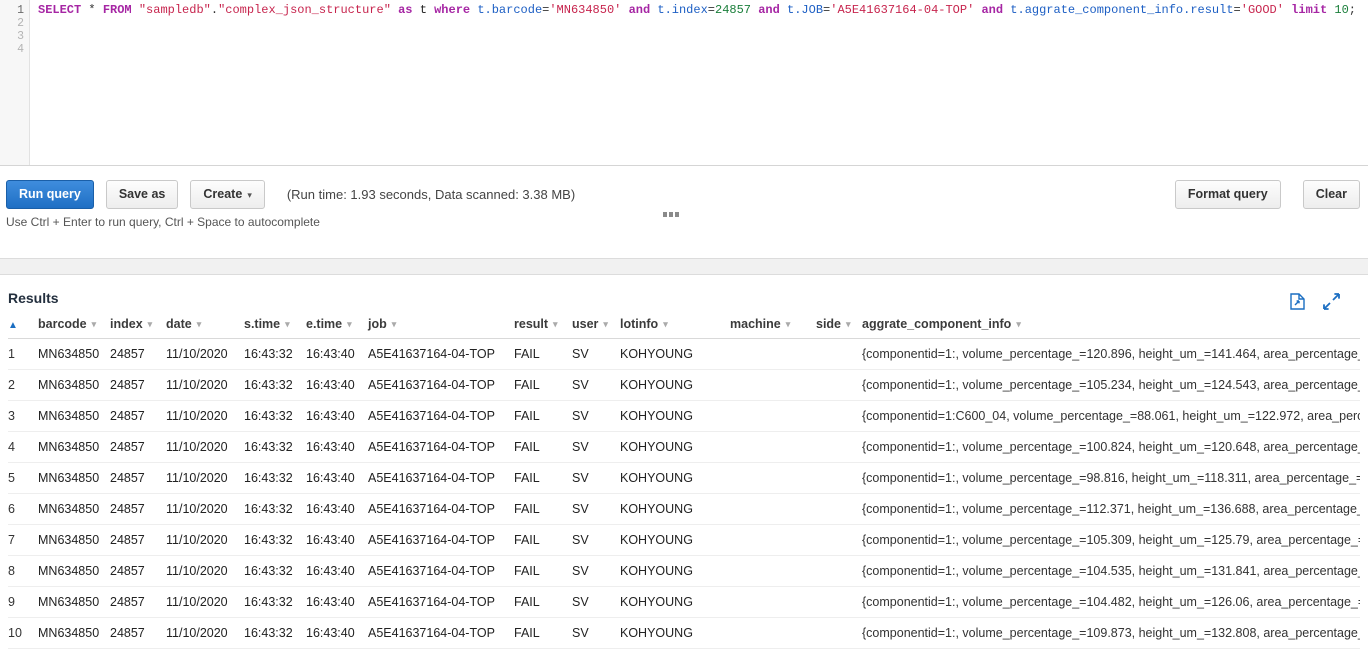 The height and width of the screenshot is (662, 1368). Describe the element at coordinates (275, 325) in the screenshot. I see `column-header-stime: s.time ▾` at that location.